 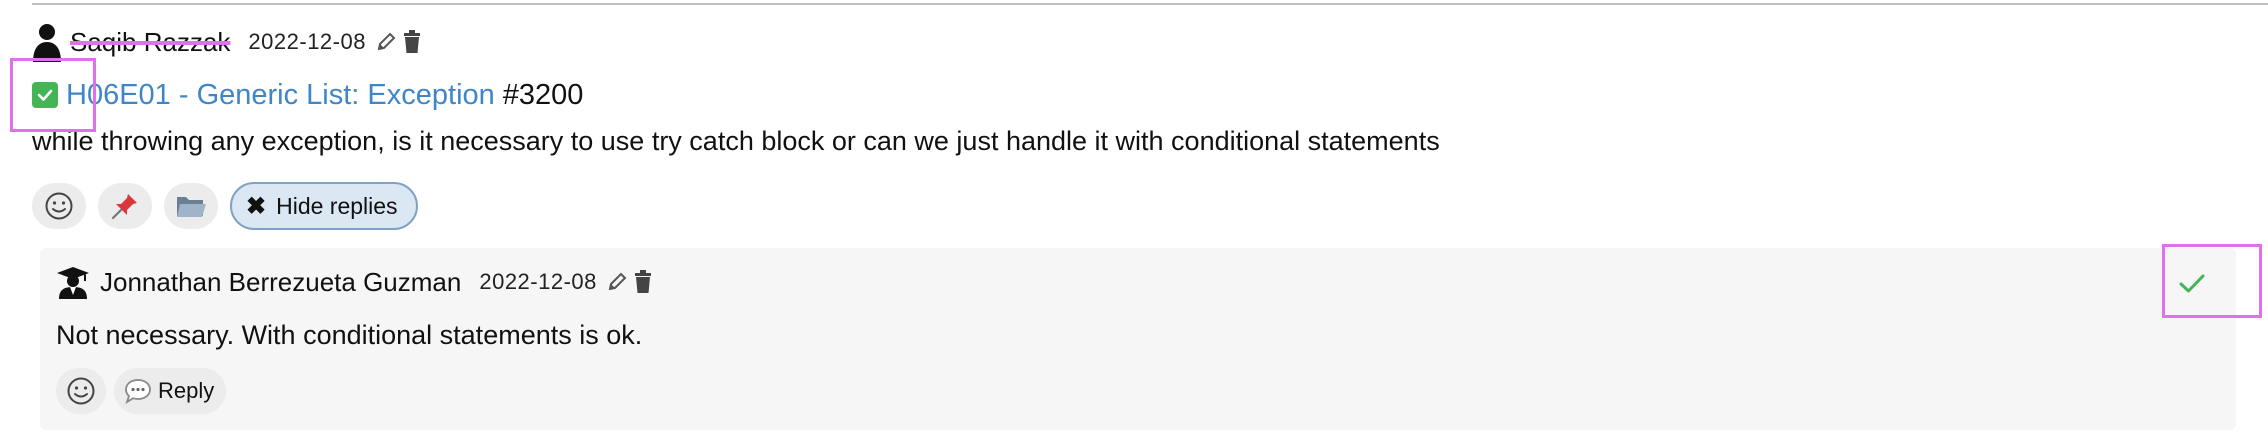 I want to click on top-divider, so click(x=1150, y=4).